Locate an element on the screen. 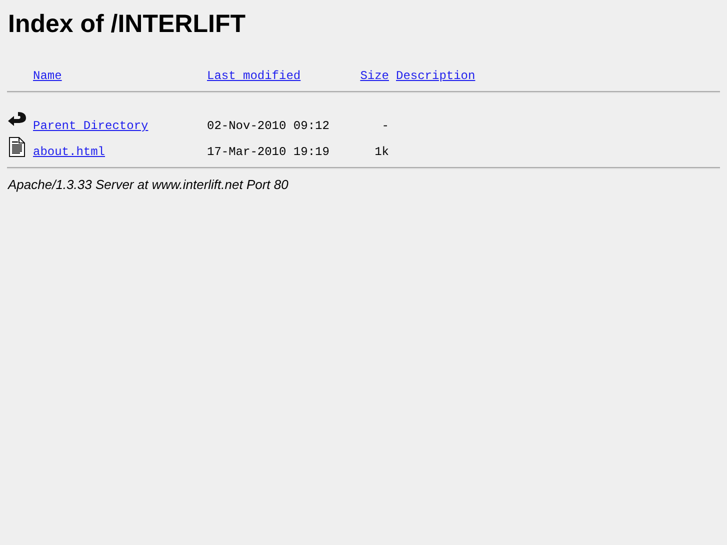 This screenshot has width=727, height=545. file-link: about.html is located at coordinates (69, 152).